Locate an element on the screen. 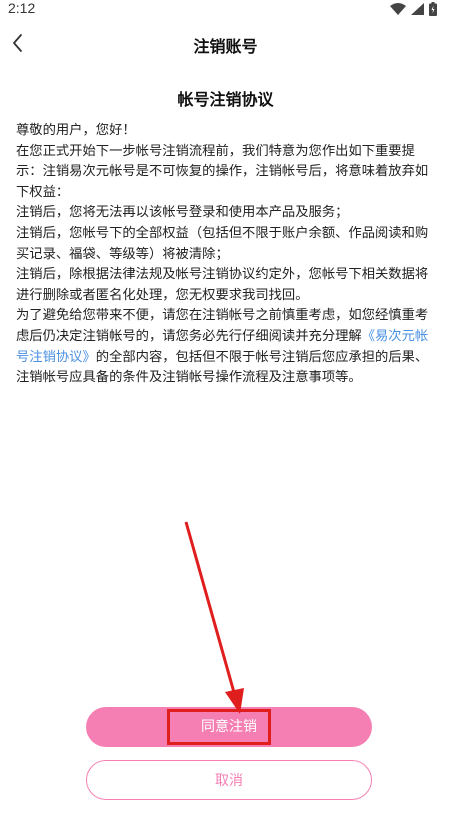  battery-icon is located at coordinates (433, 9).